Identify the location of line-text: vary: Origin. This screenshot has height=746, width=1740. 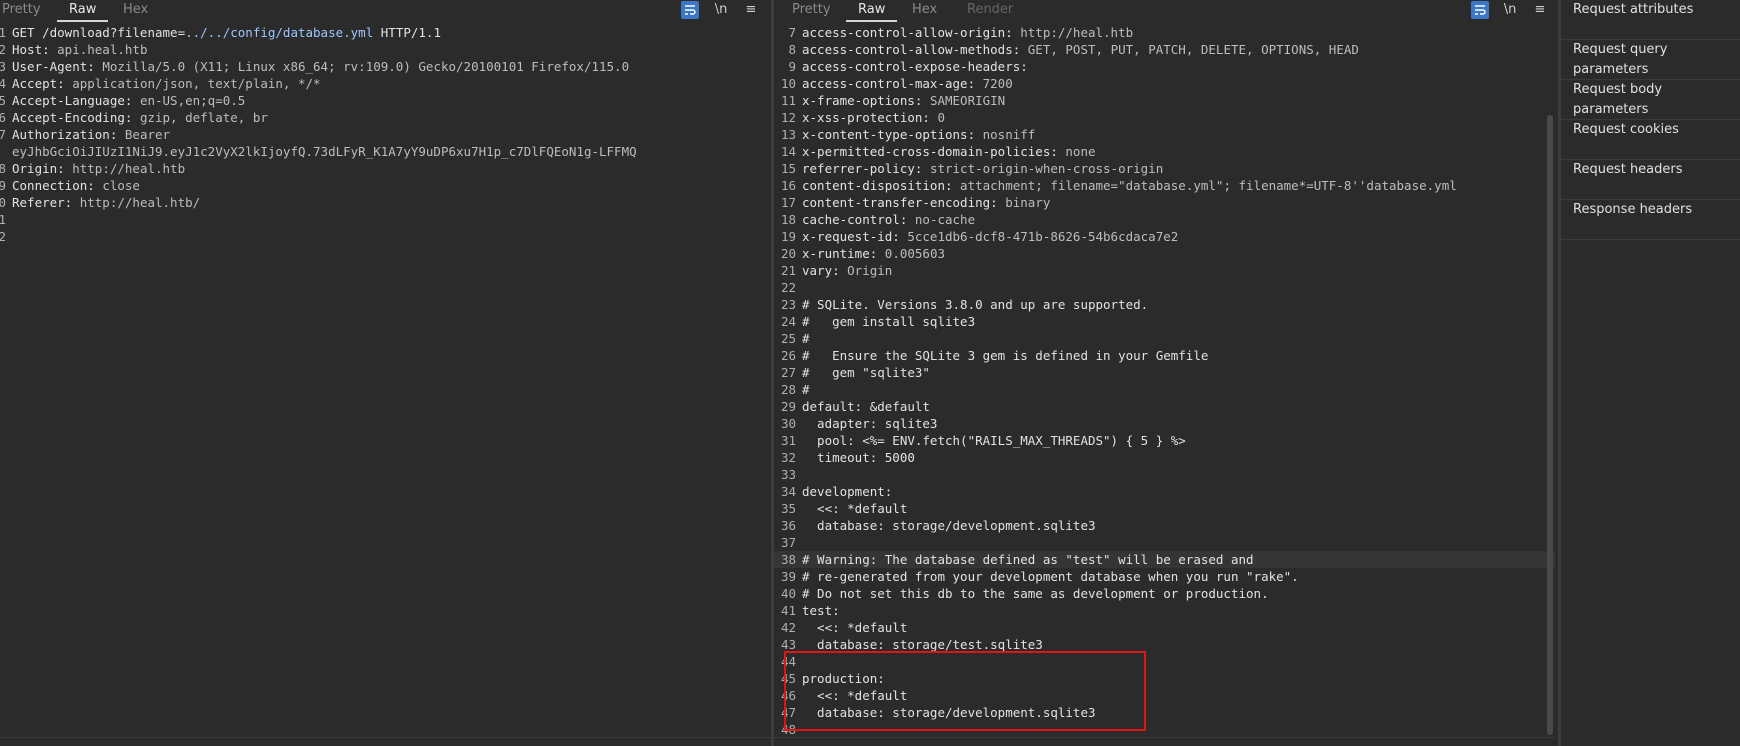
(847, 270).